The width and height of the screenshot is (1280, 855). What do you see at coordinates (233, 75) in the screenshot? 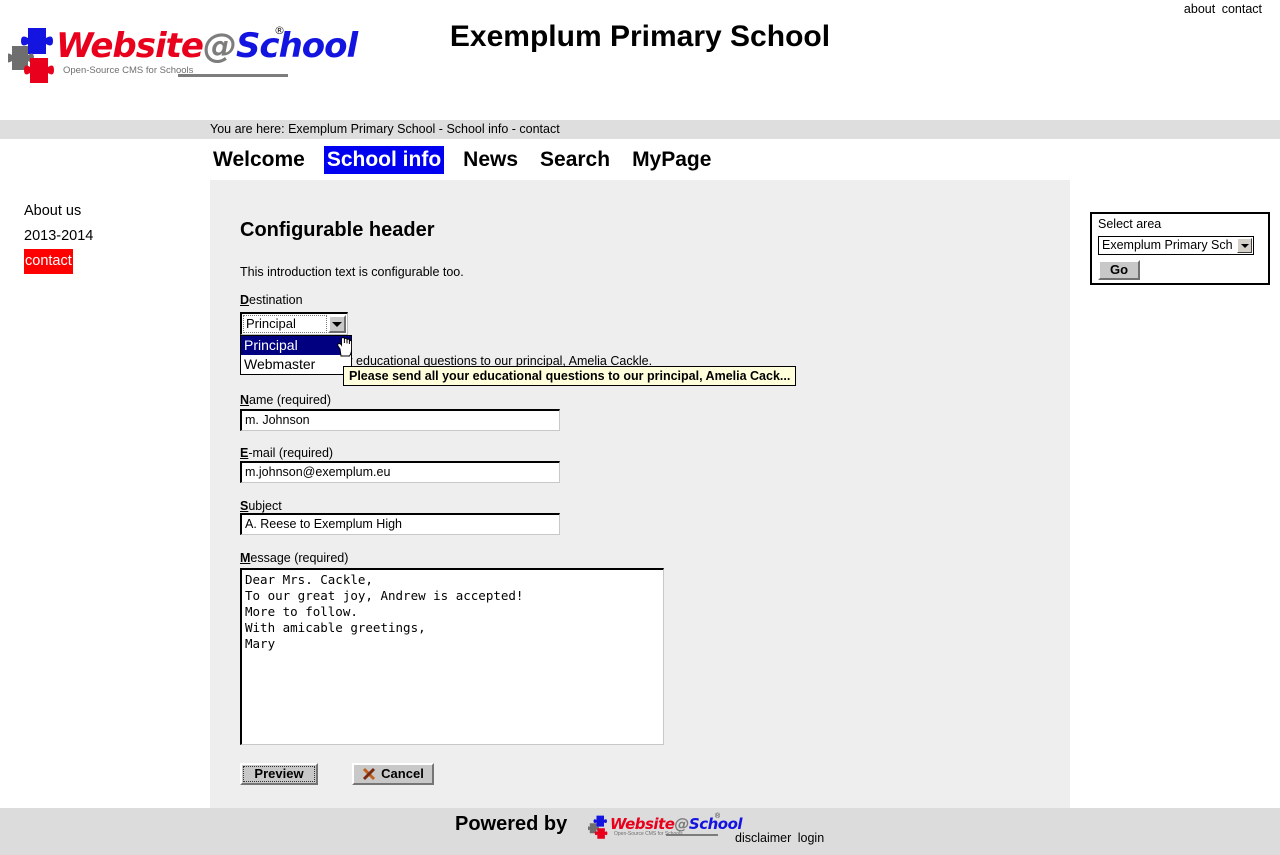
I see `logo-underline` at bounding box center [233, 75].